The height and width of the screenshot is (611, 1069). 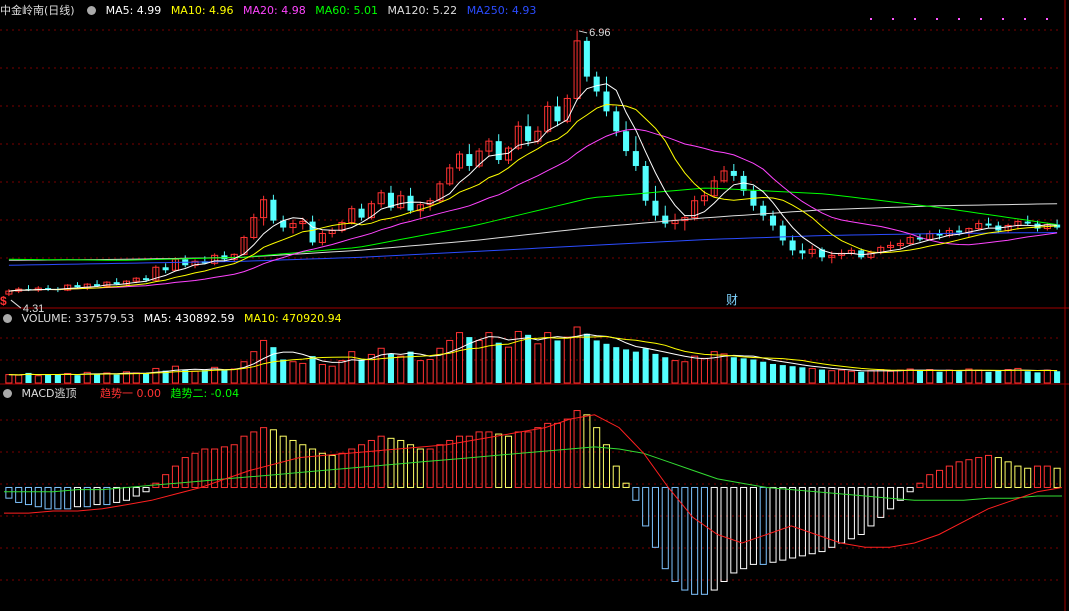 I want to click on macd-label: MACD逃顶, so click(x=49, y=393).